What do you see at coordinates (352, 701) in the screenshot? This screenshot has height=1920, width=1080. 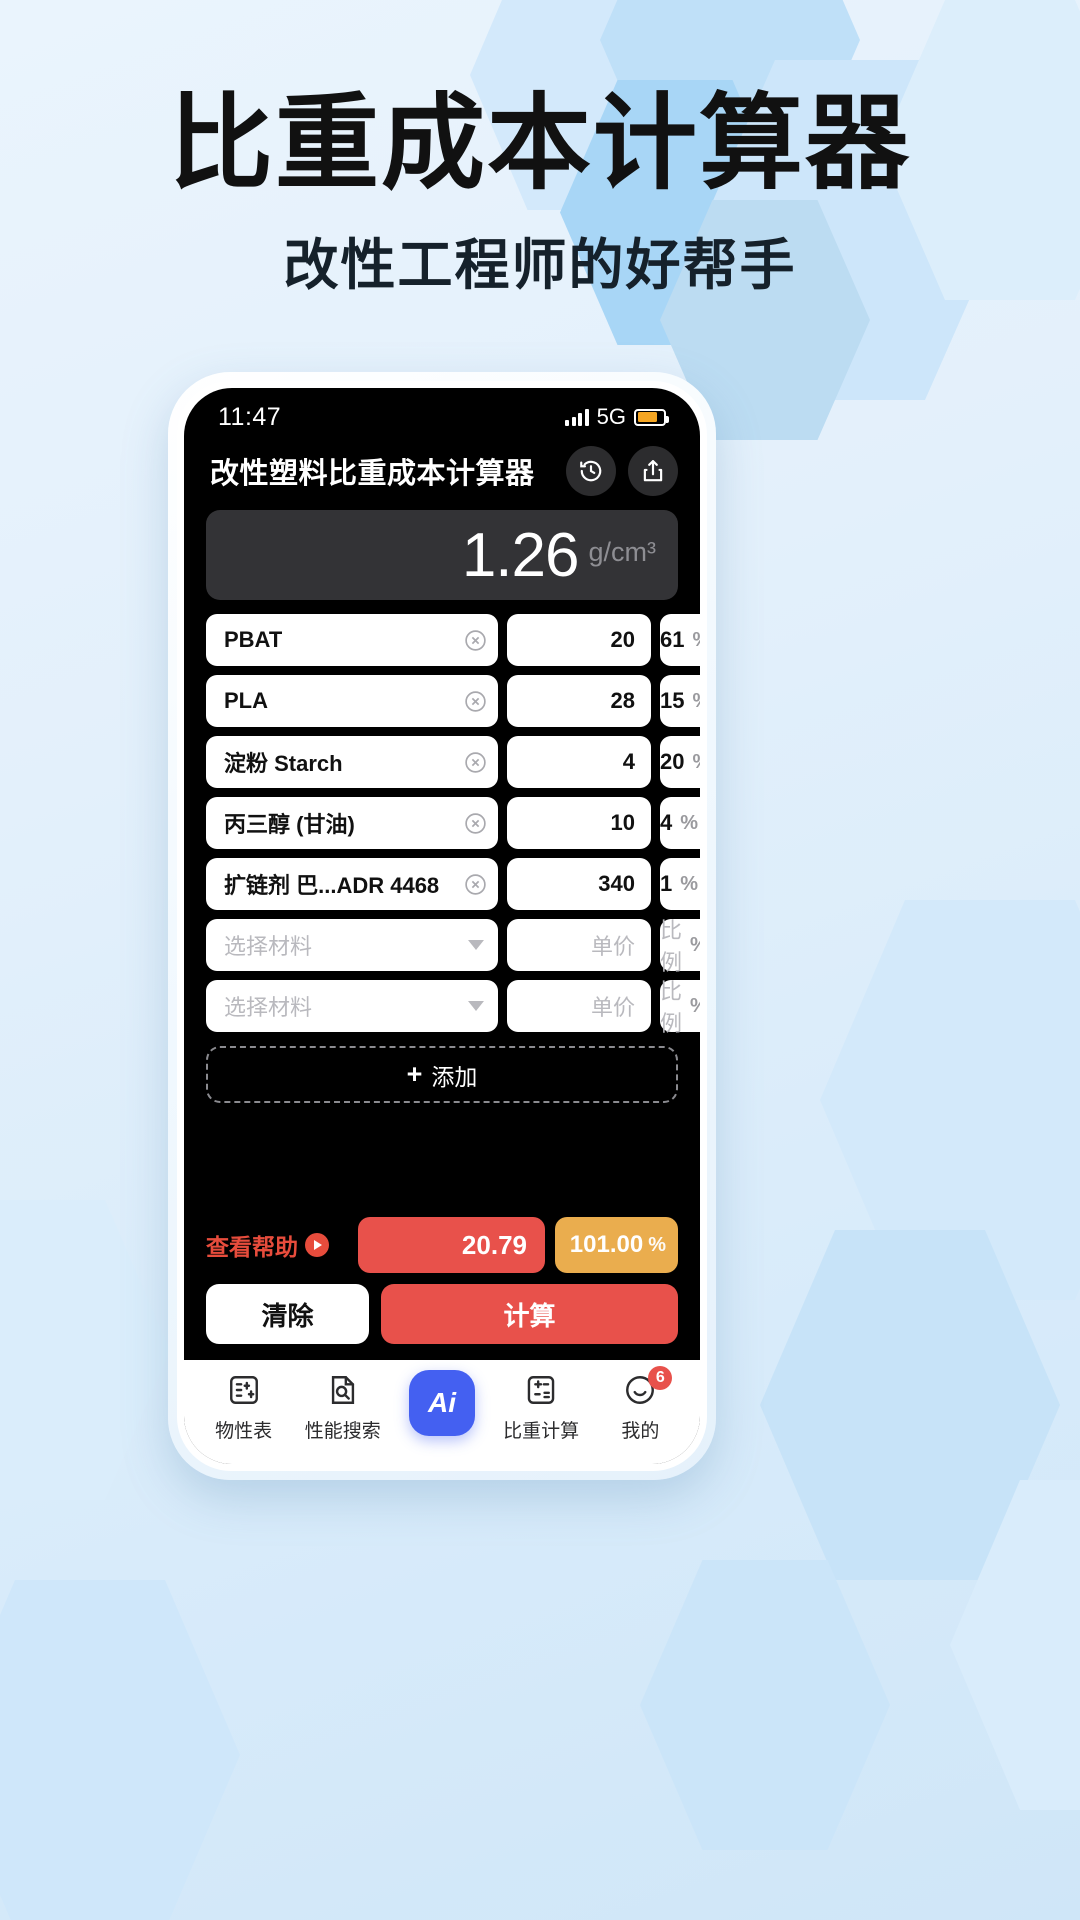 I see `material-name-input: PLA` at bounding box center [352, 701].